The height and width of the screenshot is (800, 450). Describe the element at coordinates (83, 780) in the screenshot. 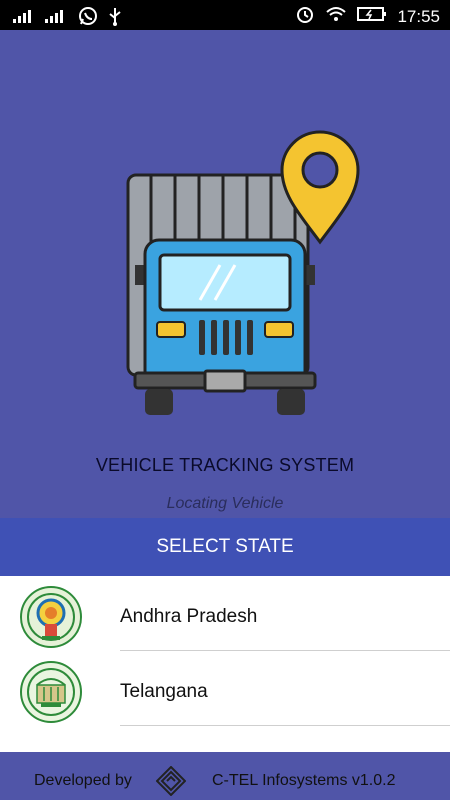

I see `developed-by-label: Developed by` at that location.